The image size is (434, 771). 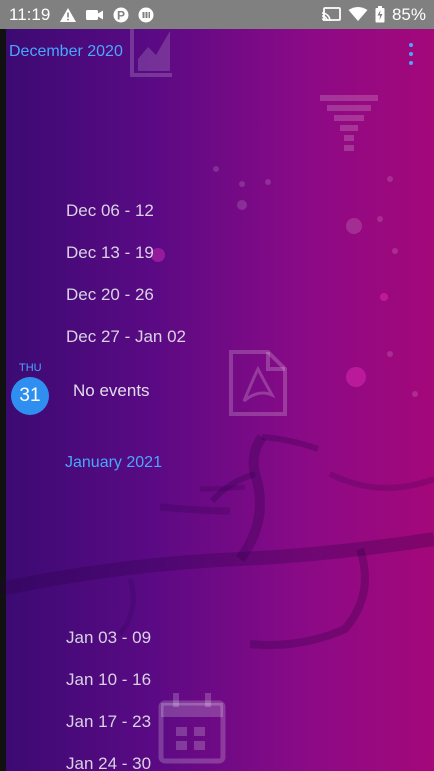 I want to click on week-row: Dec 20 - 26, so click(x=110, y=295).